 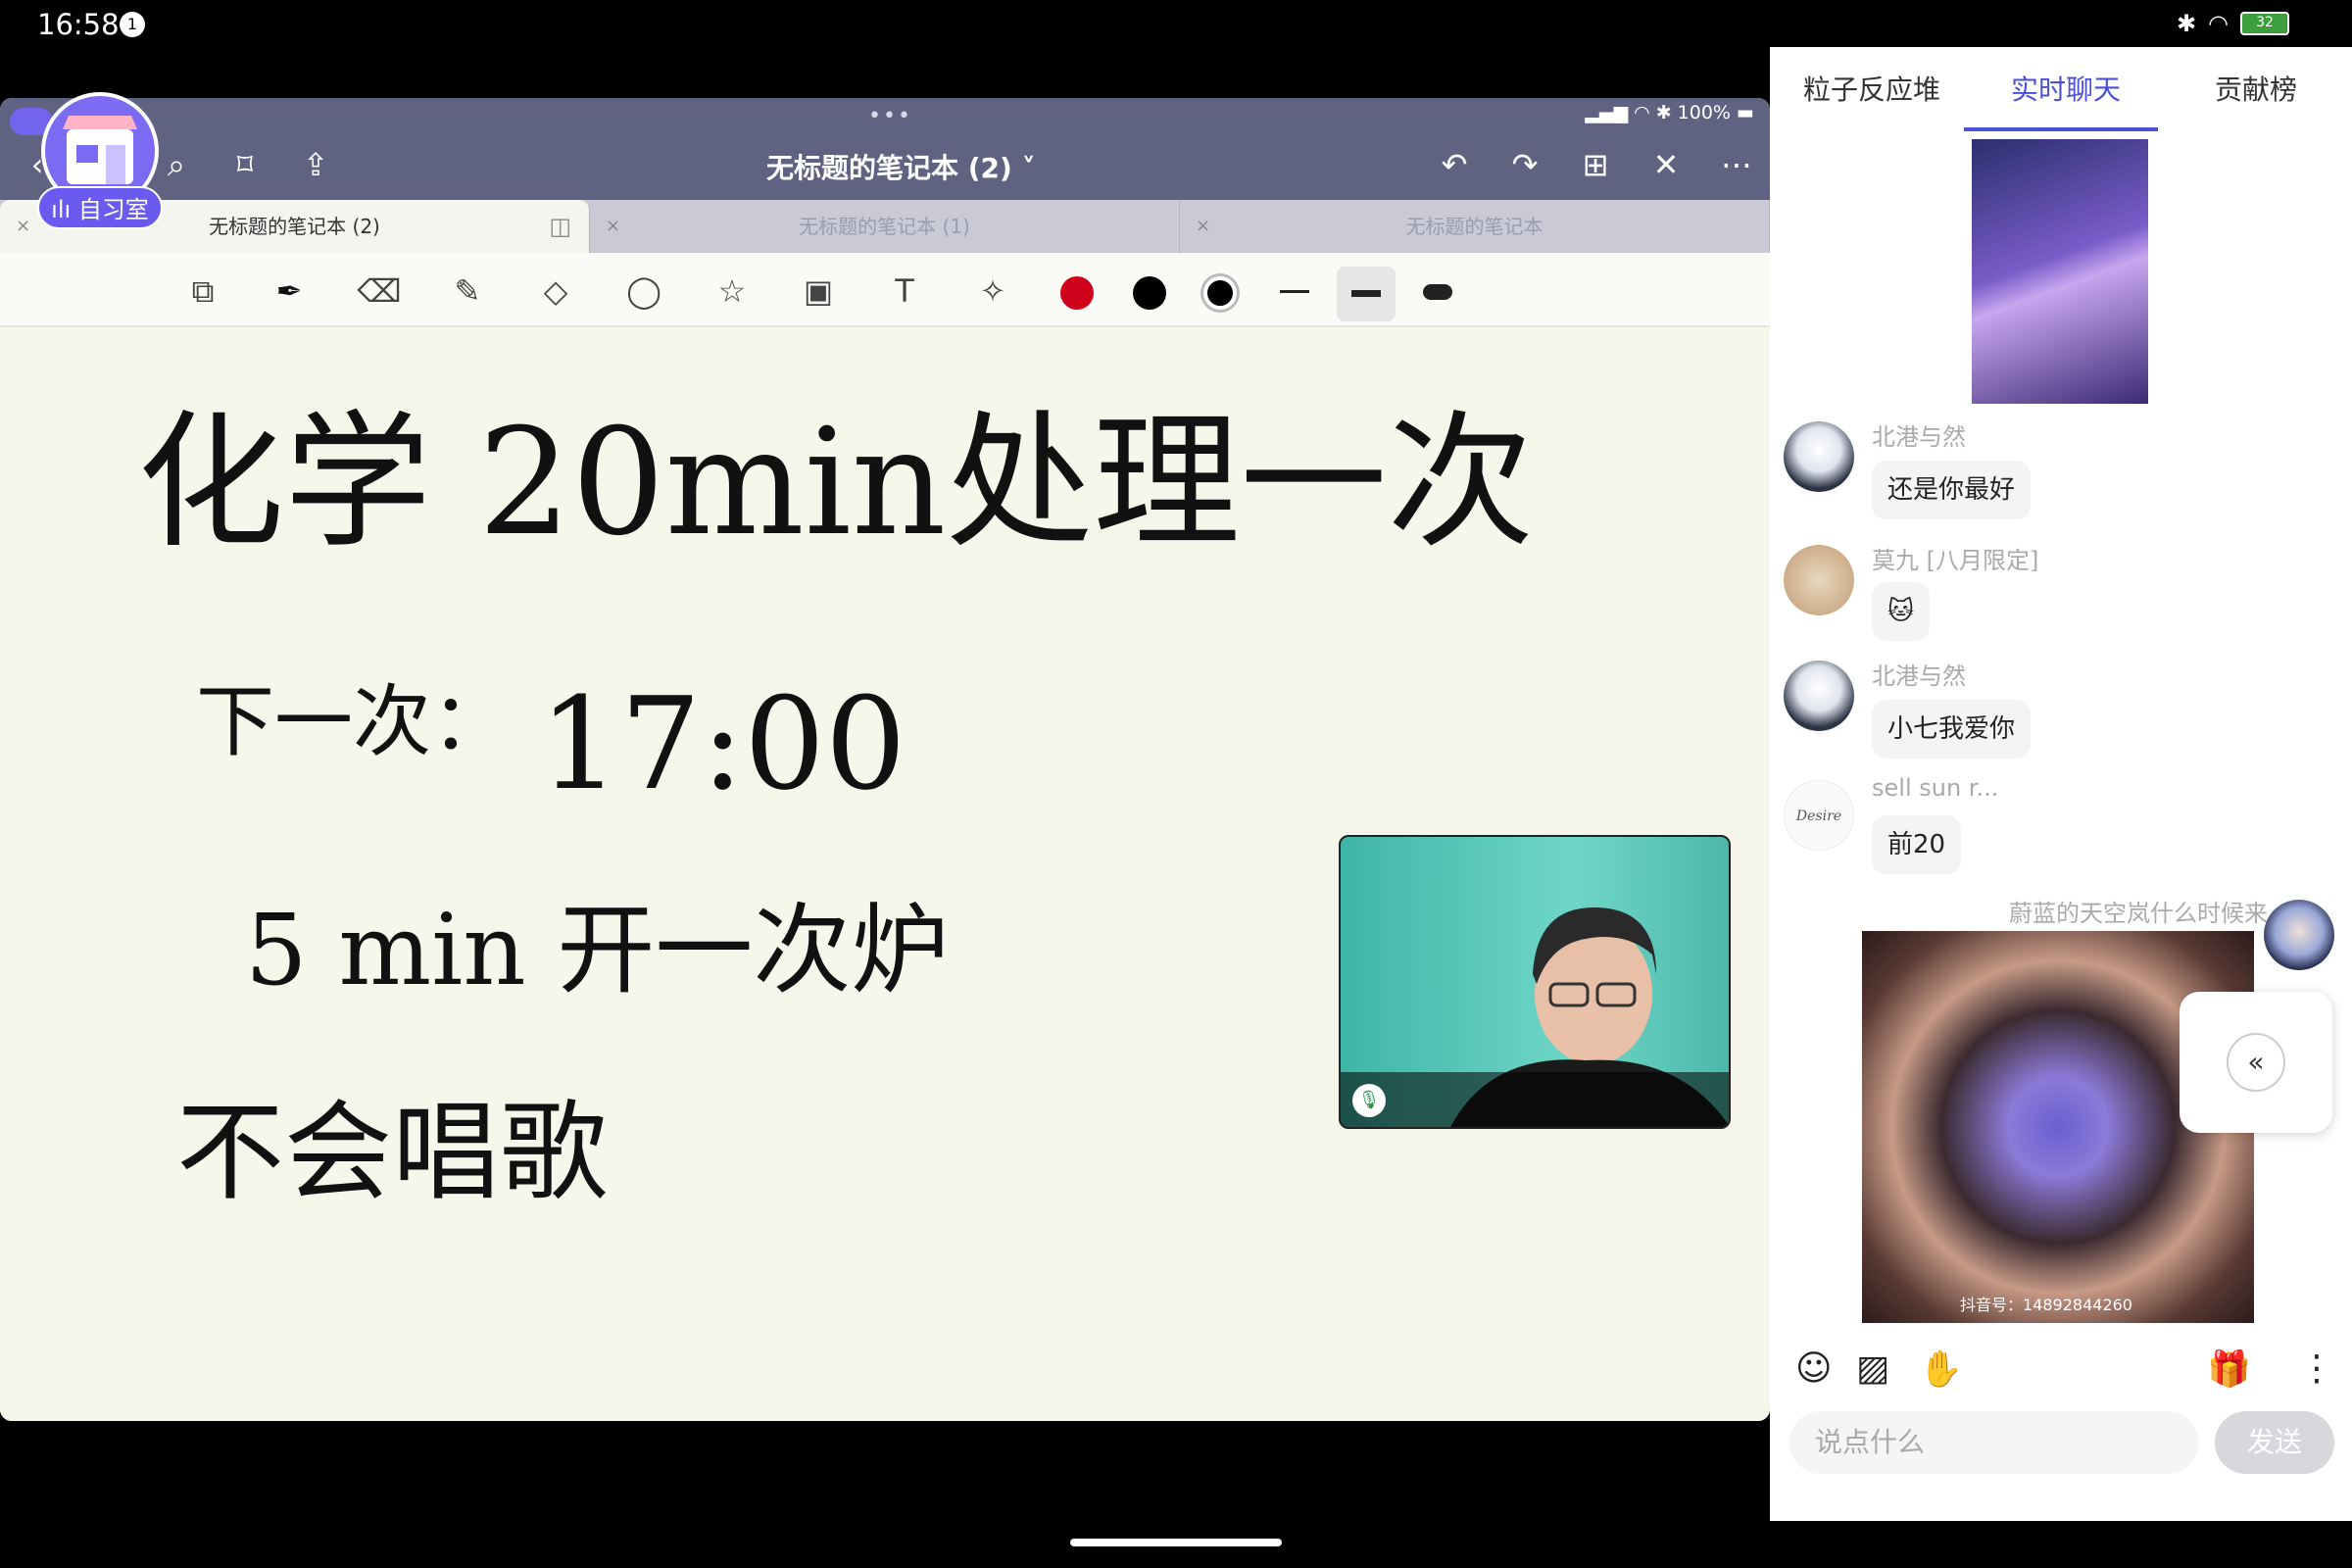 I want to click on close-icon: ✕, so click(x=1666, y=164).